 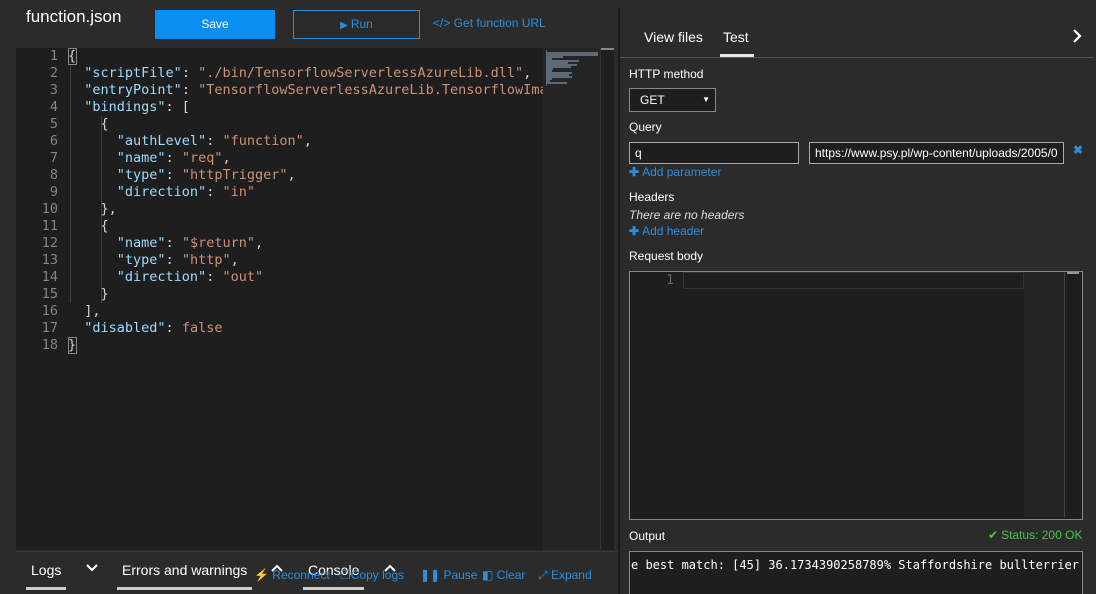 What do you see at coordinates (652, 197) in the screenshot?
I see `headers-label: Headers` at bounding box center [652, 197].